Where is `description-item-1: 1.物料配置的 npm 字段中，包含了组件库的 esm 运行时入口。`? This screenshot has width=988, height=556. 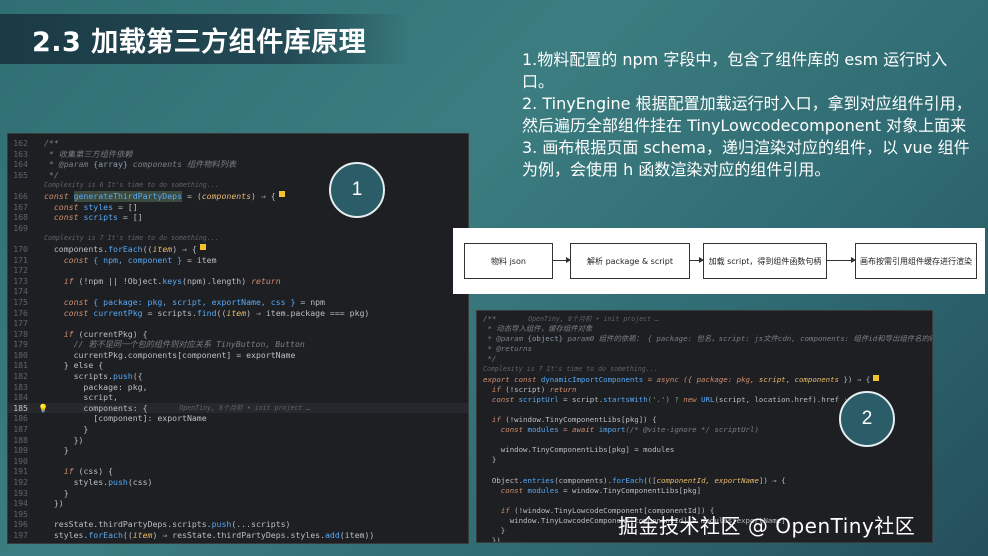
description-item-1: 1.物料配置的 npm 字段中，包含了组件库的 esm 运行时入口。 is located at coordinates (735, 70).